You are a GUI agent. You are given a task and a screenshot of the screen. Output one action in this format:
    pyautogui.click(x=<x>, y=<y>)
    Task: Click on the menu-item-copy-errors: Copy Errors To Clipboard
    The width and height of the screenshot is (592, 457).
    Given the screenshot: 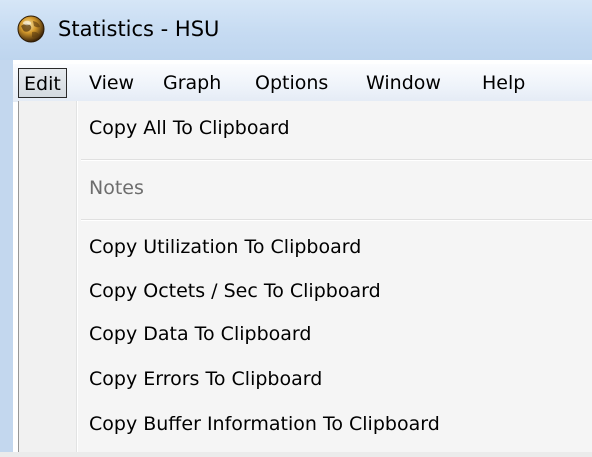 What is the action you would take?
    pyautogui.click(x=205, y=379)
    